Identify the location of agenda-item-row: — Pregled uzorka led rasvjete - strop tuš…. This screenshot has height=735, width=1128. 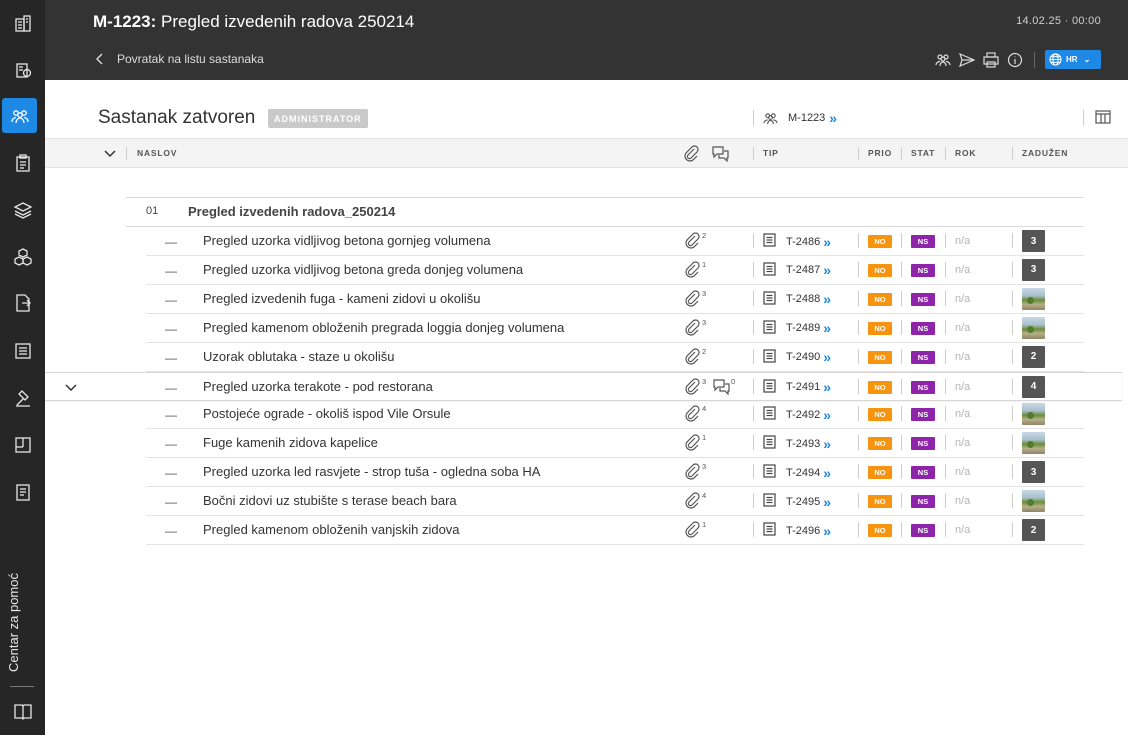
(615, 473).